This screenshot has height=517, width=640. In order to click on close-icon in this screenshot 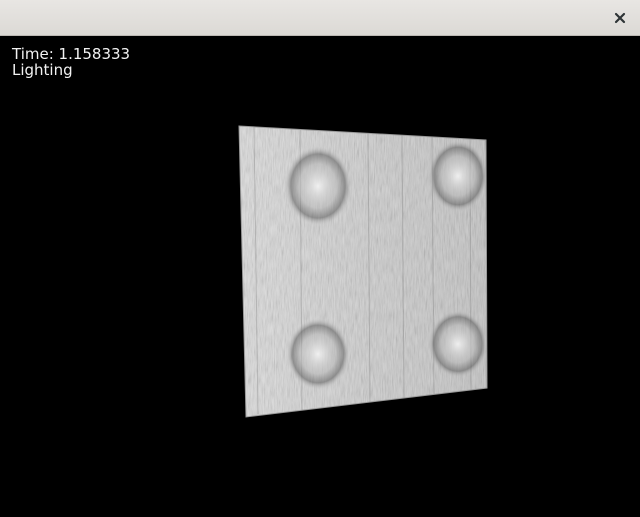, I will do `click(620, 18)`.